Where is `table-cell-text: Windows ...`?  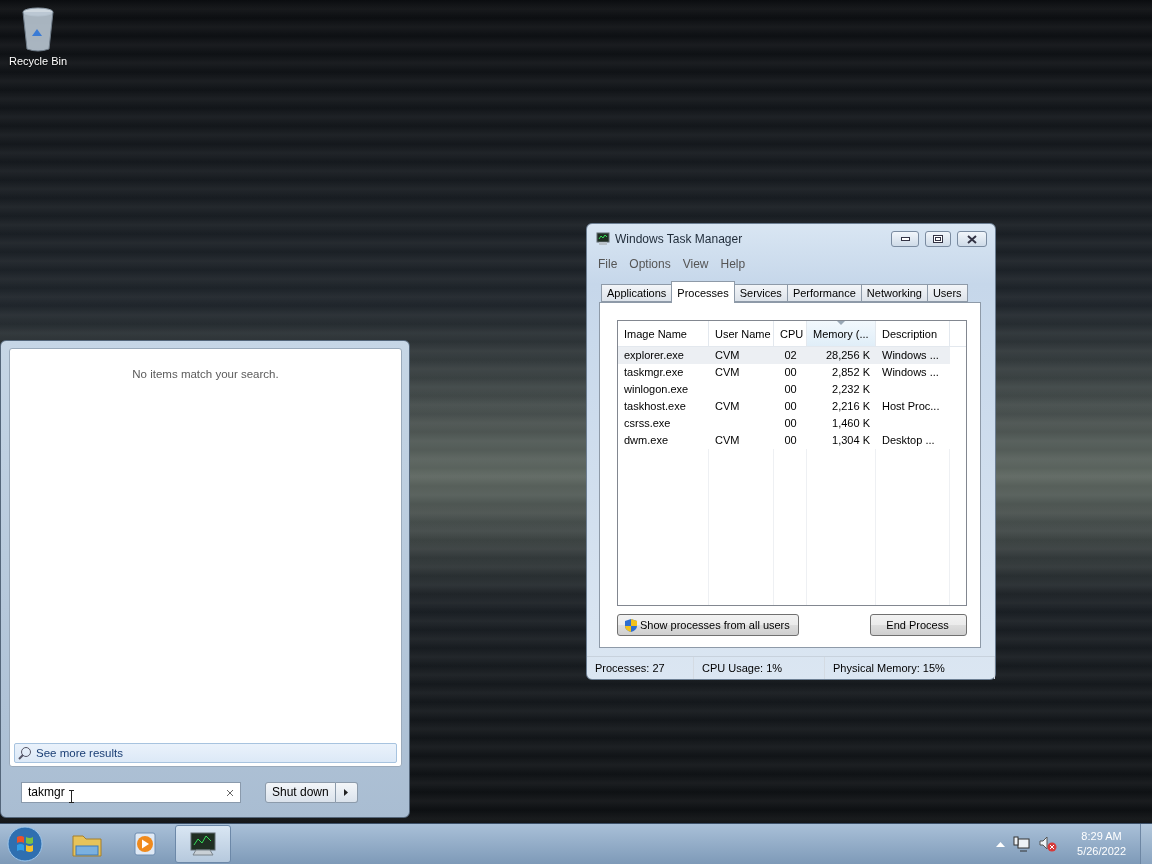 table-cell-text: Windows ... is located at coordinates (910, 372).